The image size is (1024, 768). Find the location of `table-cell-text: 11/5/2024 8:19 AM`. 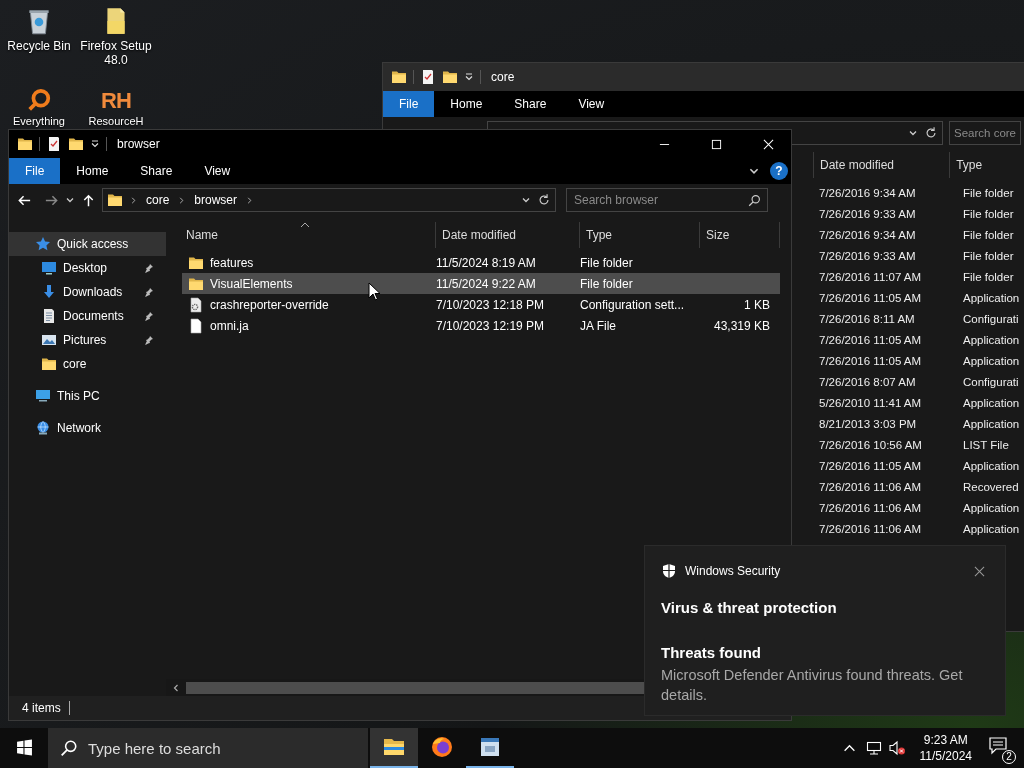

table-cell-text: 11/5/2024 8:19 AM is located at coordinates (486, 263).